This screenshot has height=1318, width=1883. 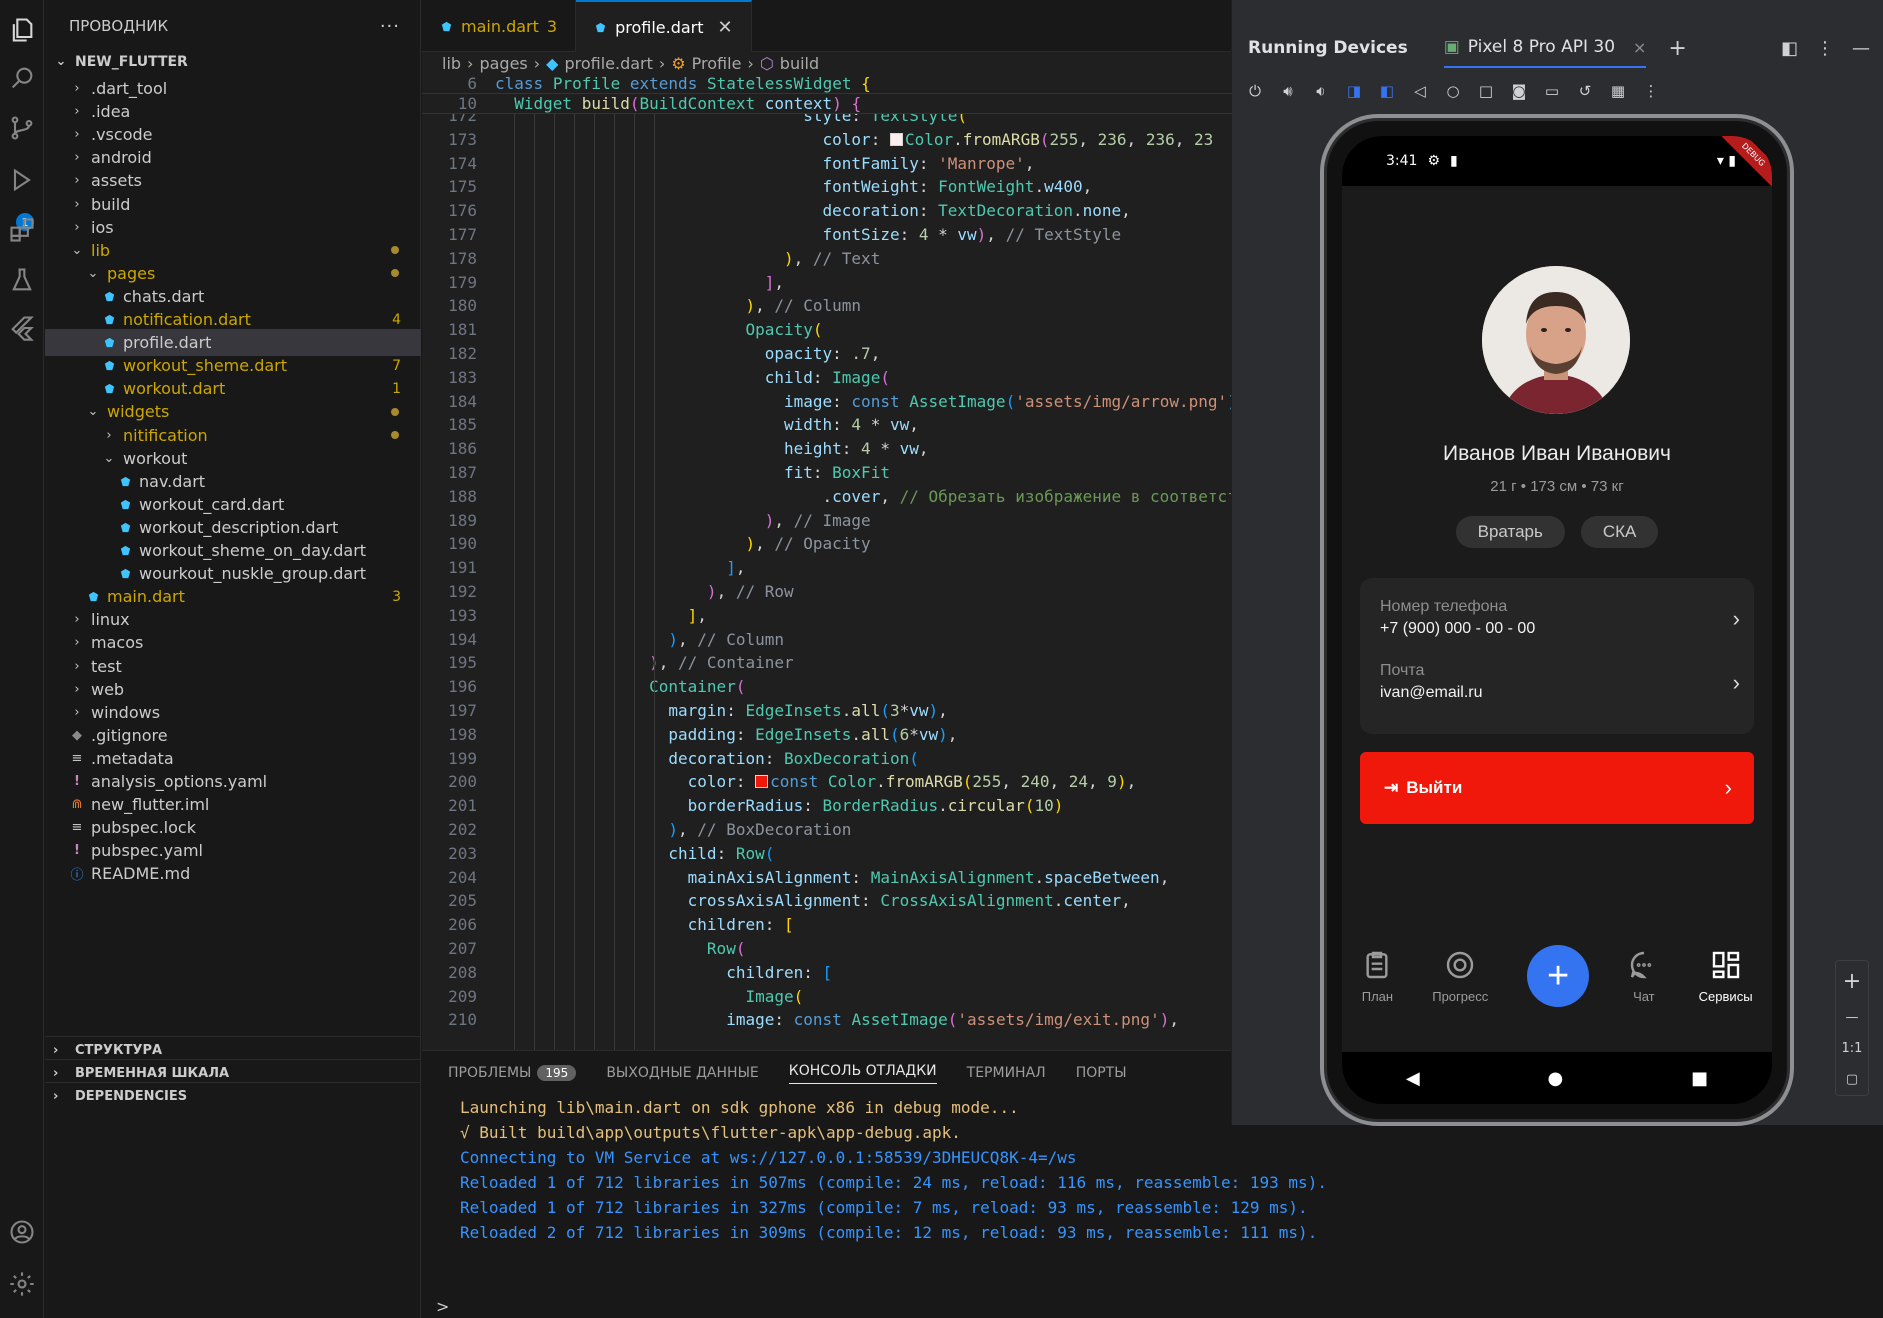 I want to click on code-line: 174 fontFamily: 'Manrope',, so click(x=827, y=164).